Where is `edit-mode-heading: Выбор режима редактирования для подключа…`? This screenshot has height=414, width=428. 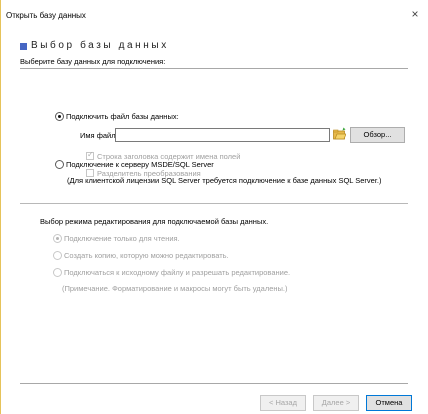 edit-mode-heading: Выбор режима редактирования для подключа… is located at coordinates (154, 221).